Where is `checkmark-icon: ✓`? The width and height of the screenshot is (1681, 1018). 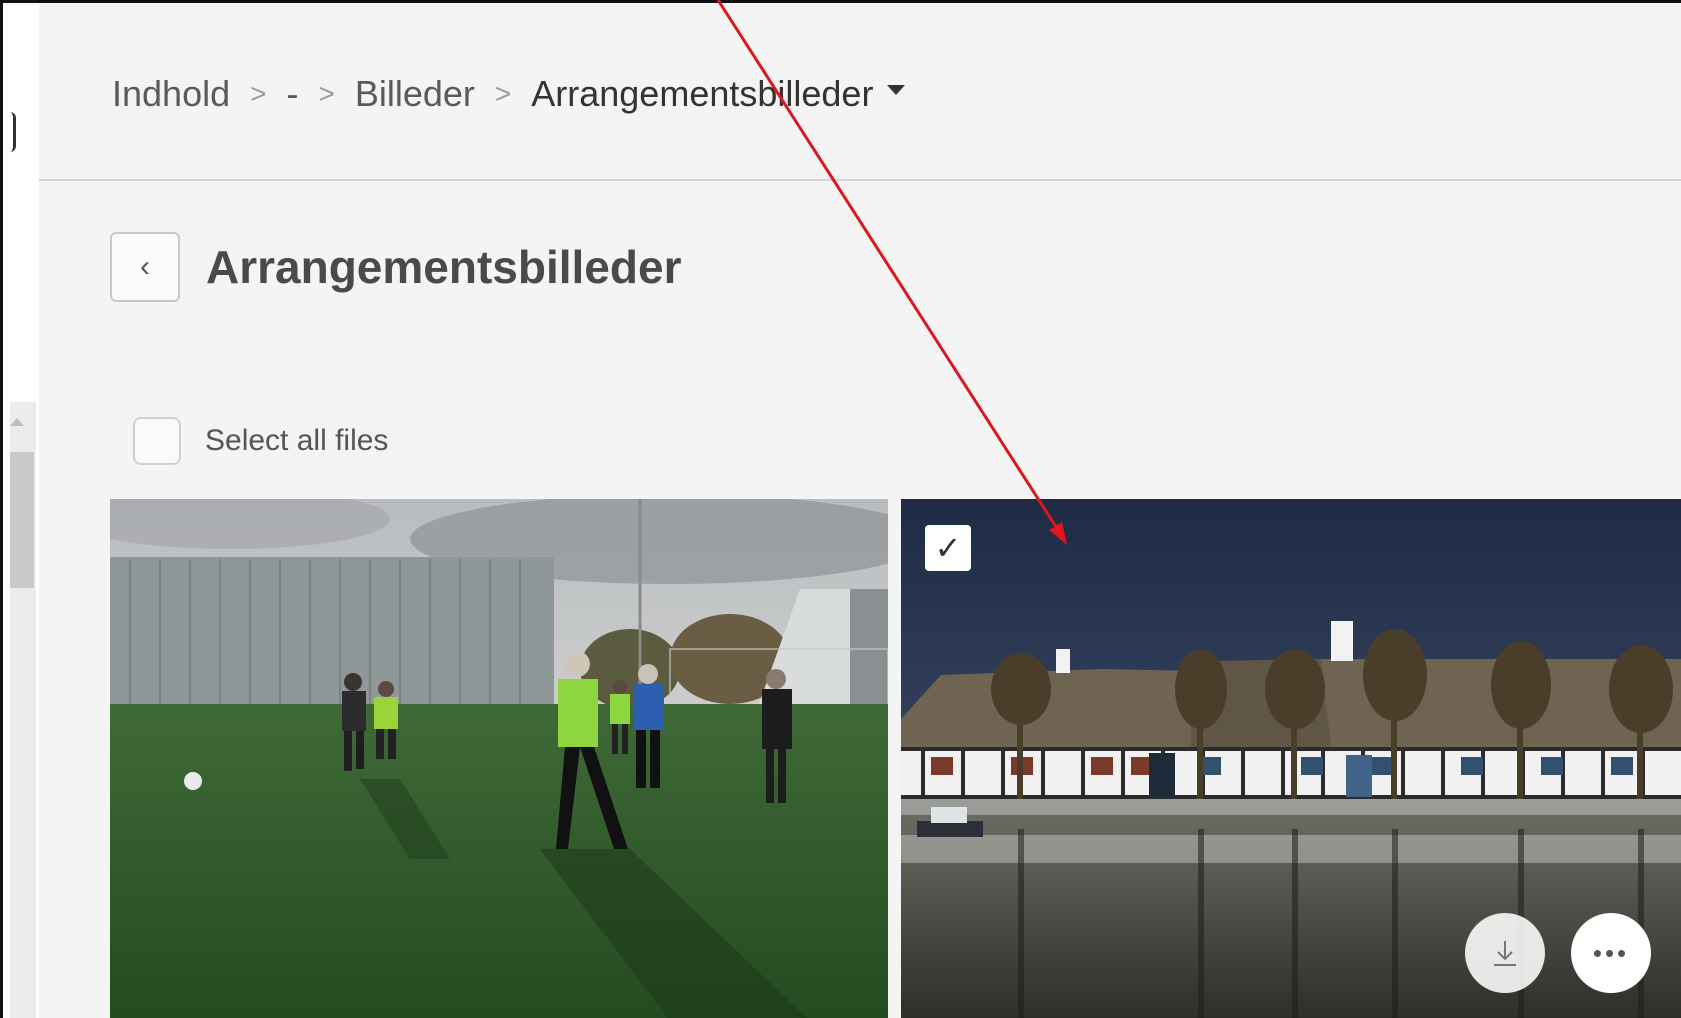 checkmark-icon: ✓ is located at coordinates (948, 548).